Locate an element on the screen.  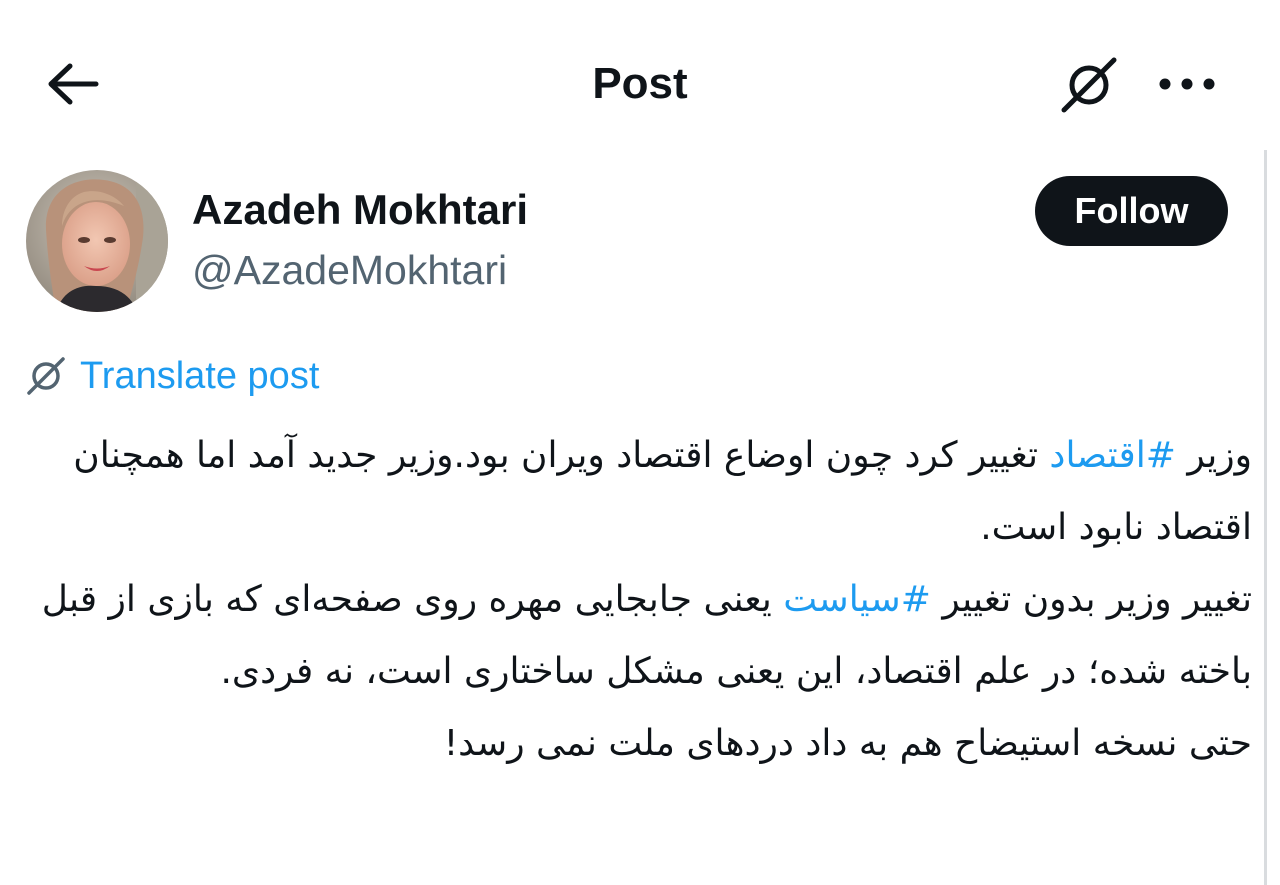
grok-button is located at coordinates (1089, 85).